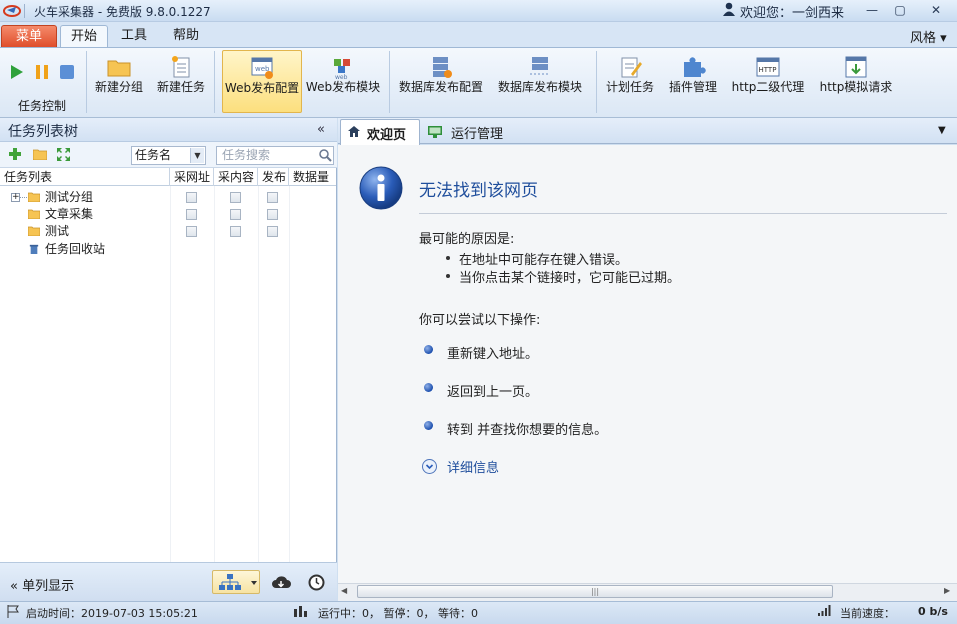 The width and height of the screenshot is (957, 624). Describe the element at coordinates (477, 134) in the screenshot. I see `tab-run-management-label: 运行管理` at that location.